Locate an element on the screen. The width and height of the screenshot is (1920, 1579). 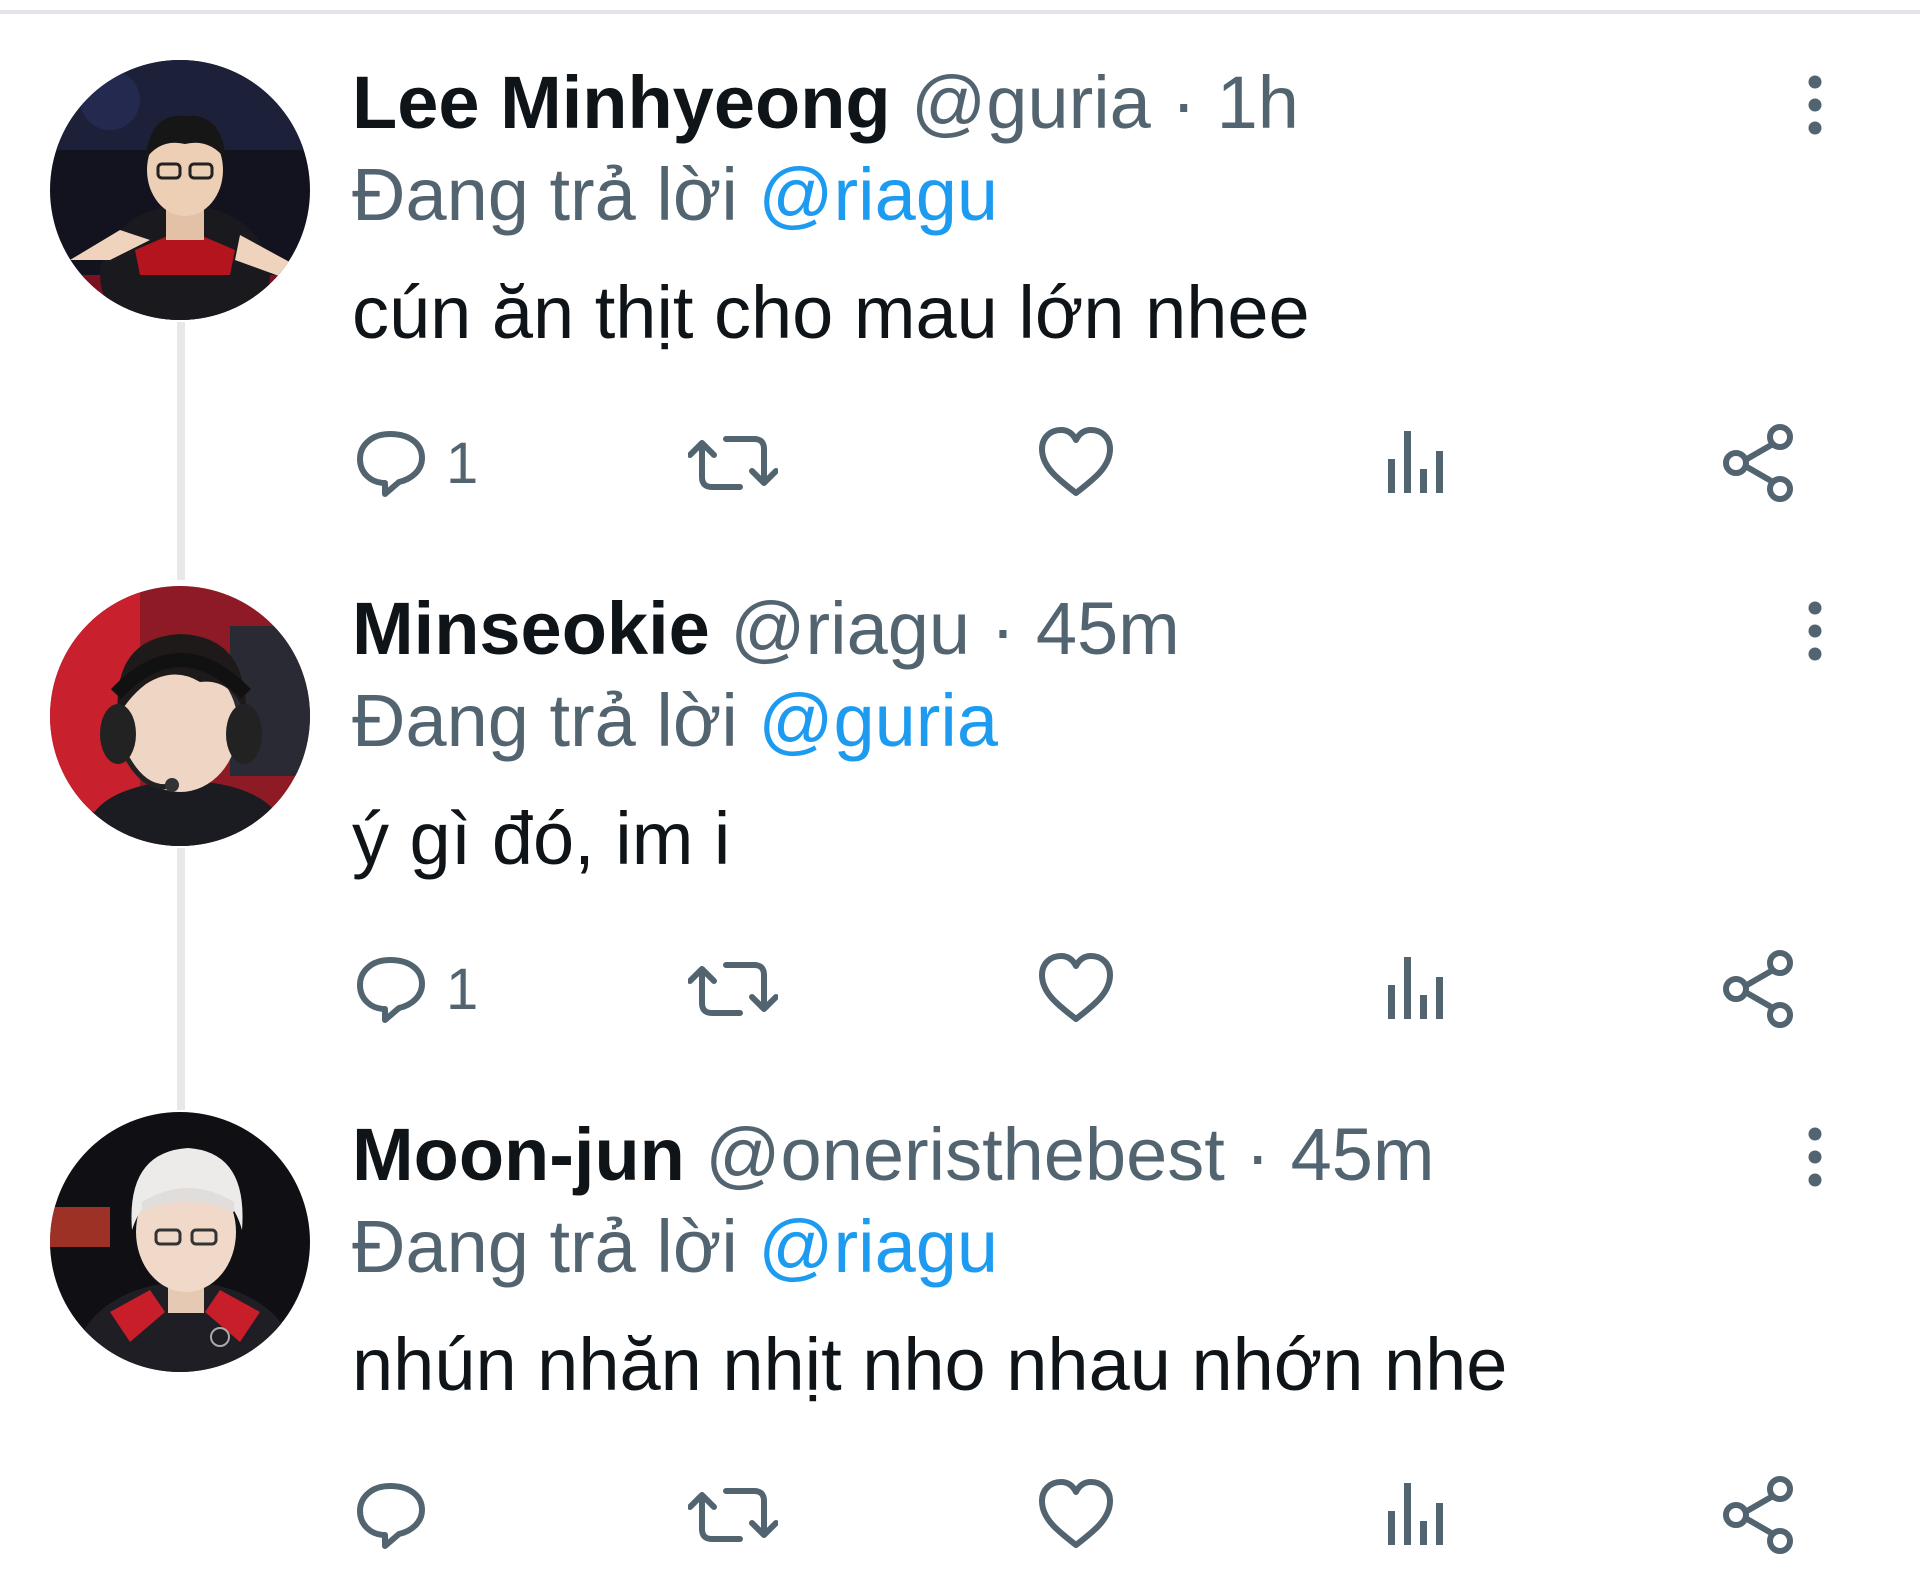
display-name: Lee Minhyeong is located at coordinates (621, 102).